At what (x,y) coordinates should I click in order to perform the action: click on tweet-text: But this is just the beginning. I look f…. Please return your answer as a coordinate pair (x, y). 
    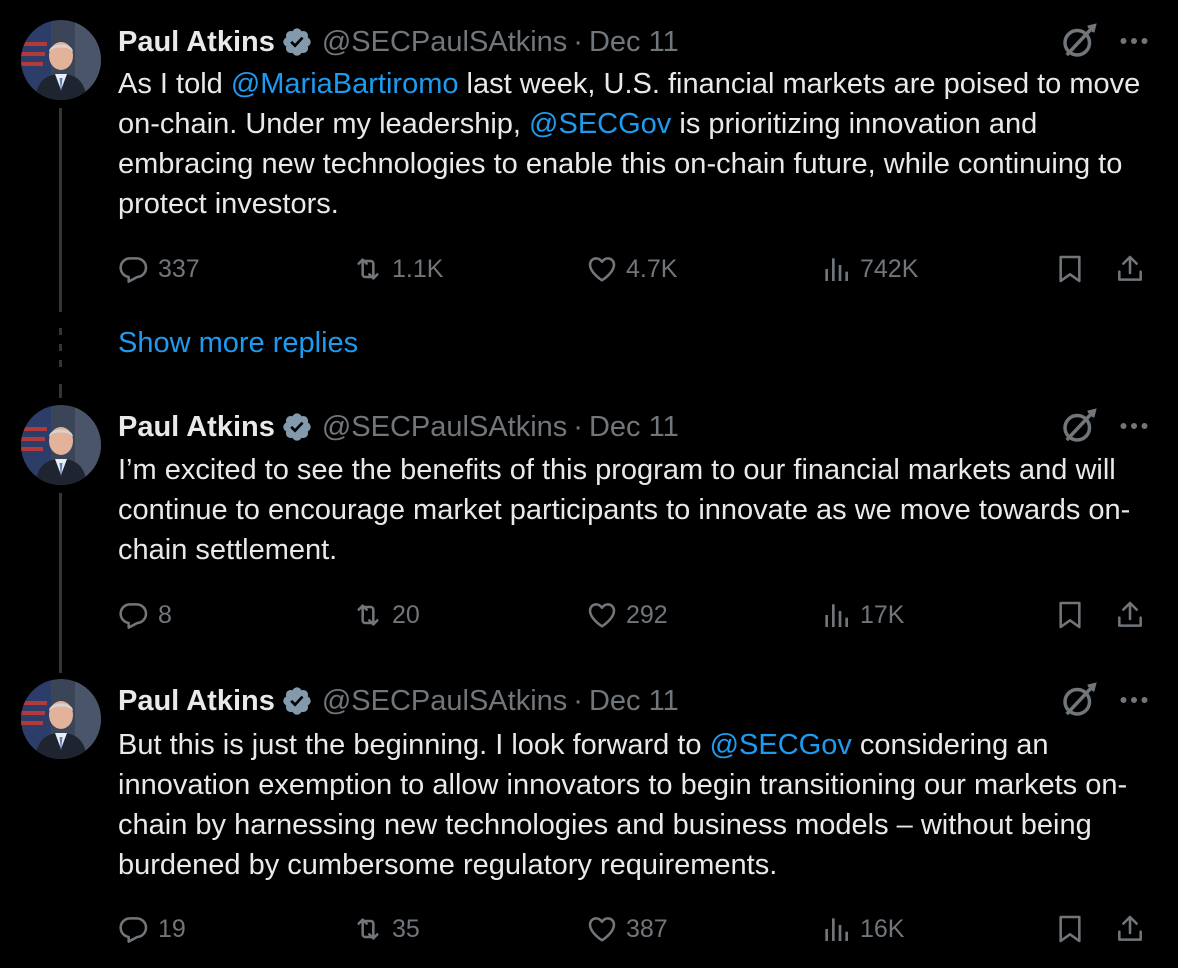
    Looking at the image, I should click on (638, 805).